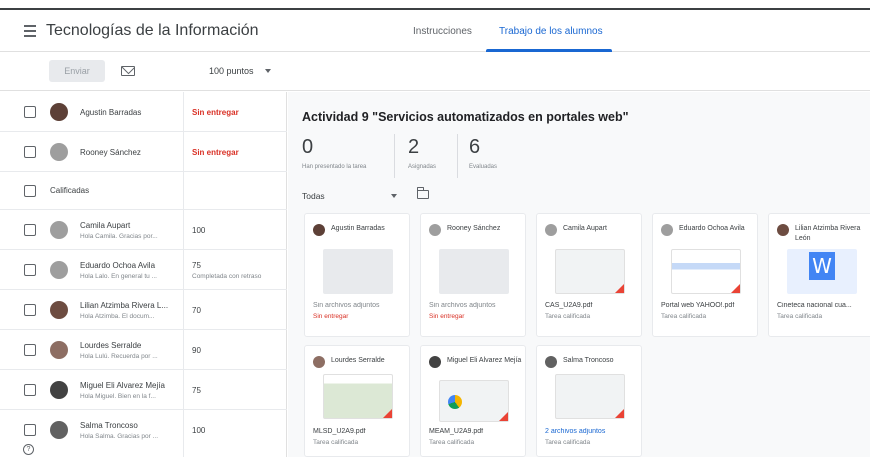  Describe the element at coordinates (474, 228) in the screenshot. I see `card-student-name: Rooney Sánchez` at that location.